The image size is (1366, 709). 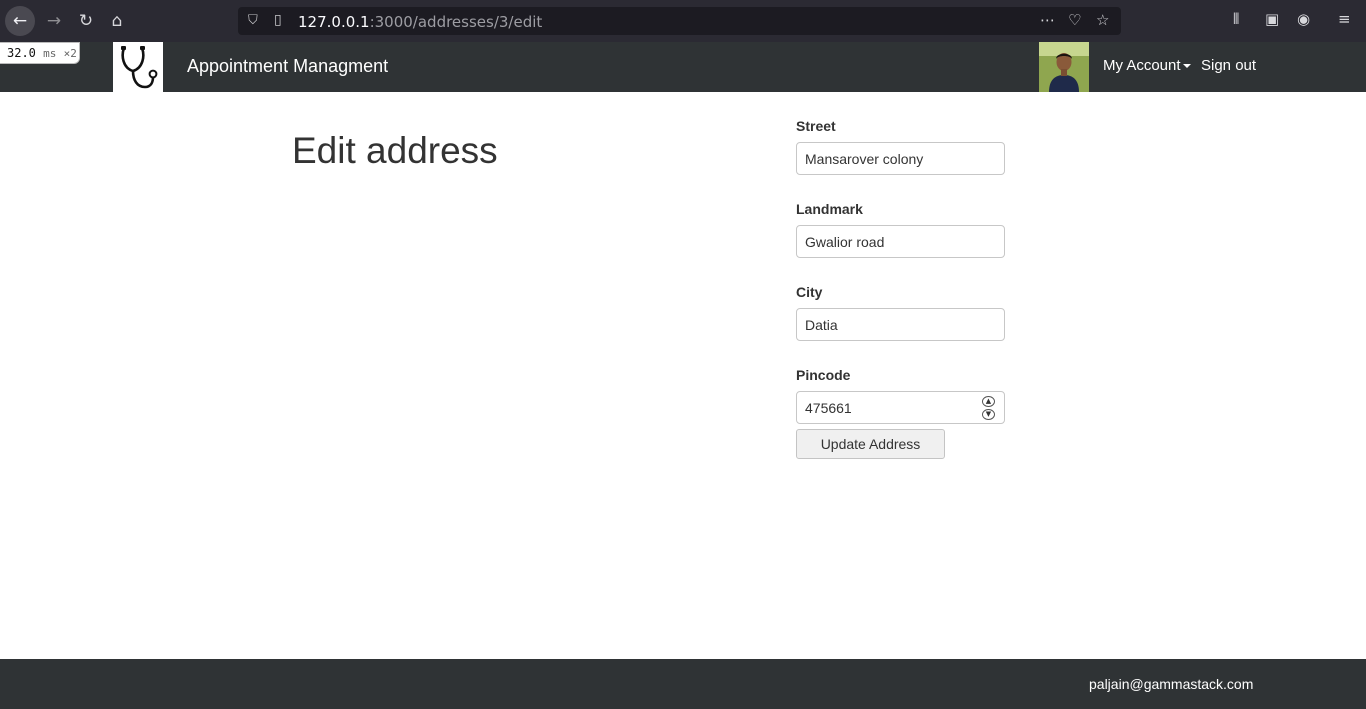 I want to click on footer: paljain@gammastack.com, so click(x=683, y=684).